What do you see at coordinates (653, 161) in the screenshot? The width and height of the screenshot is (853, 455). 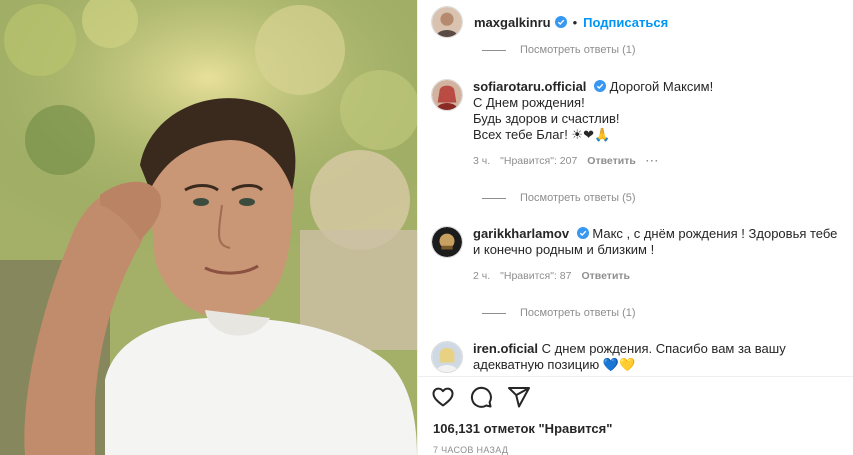 I see `more-options-button: ···` at bounding box center [653, 161].